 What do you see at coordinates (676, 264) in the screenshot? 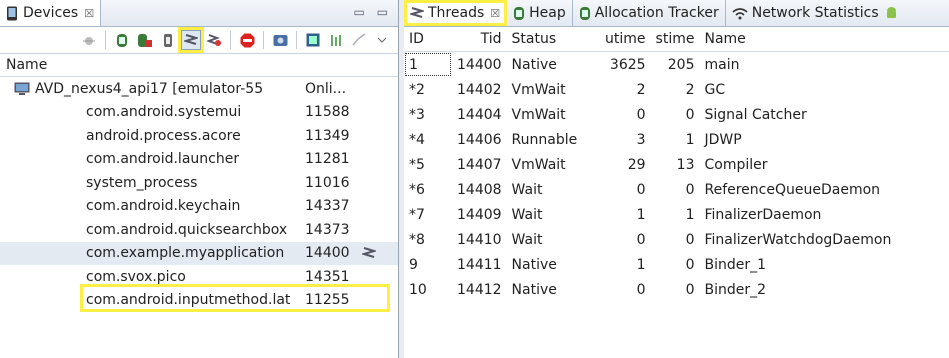
I see `thread-row: 9 14411 Native 1 0 Binder_1` at bounding box center [676, 264].